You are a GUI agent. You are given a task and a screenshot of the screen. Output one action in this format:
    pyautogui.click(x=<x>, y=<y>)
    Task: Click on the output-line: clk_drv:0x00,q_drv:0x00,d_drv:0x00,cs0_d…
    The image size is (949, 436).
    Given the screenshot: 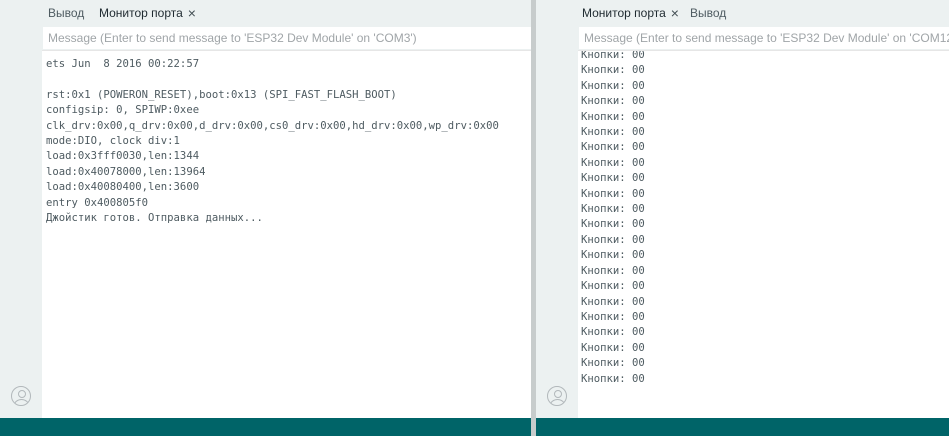 What is the action you would take?
    pyautogui.click(x=272, y=125)
    